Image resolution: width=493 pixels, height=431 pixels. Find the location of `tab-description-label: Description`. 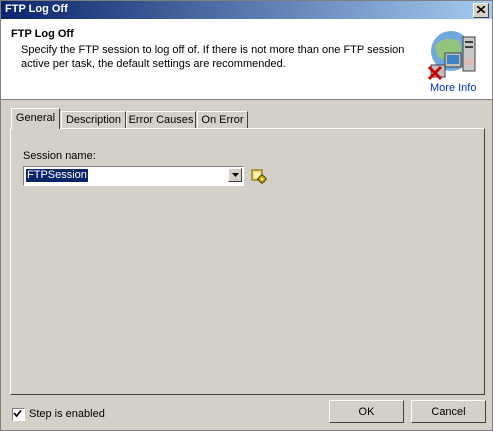

tab-description-label: Description is located at coordinates (93, 120).